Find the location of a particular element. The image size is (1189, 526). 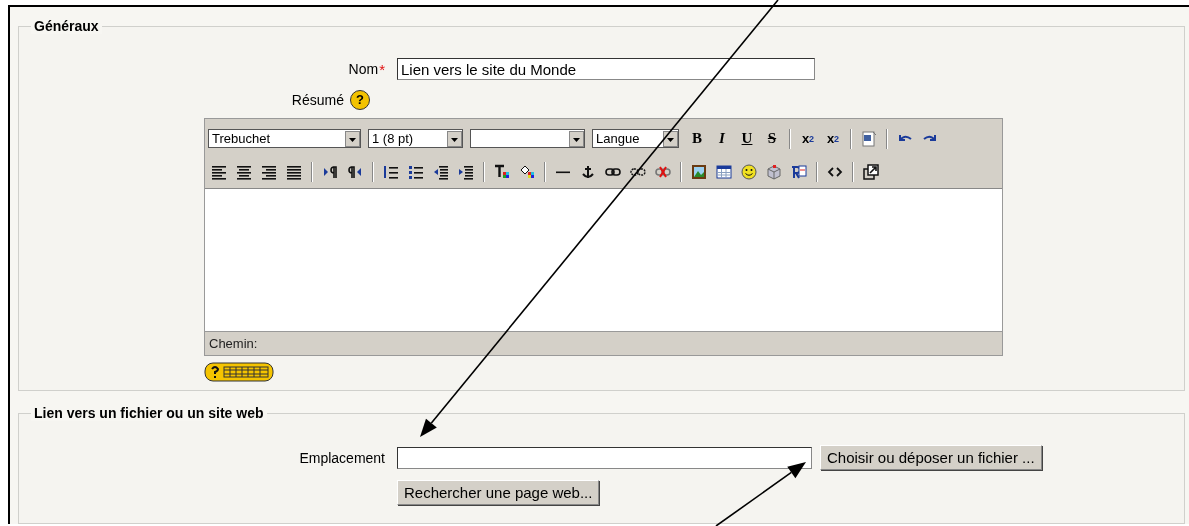

dropdown: 1 (8 pt) is located at coordinates (415, 138).